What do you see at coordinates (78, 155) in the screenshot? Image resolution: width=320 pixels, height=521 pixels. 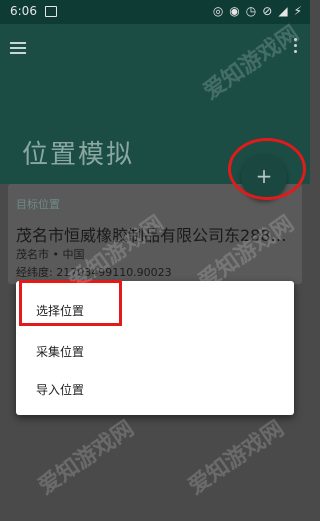 I see `page-title: 位置模拟` at bounding box center [78, 155].